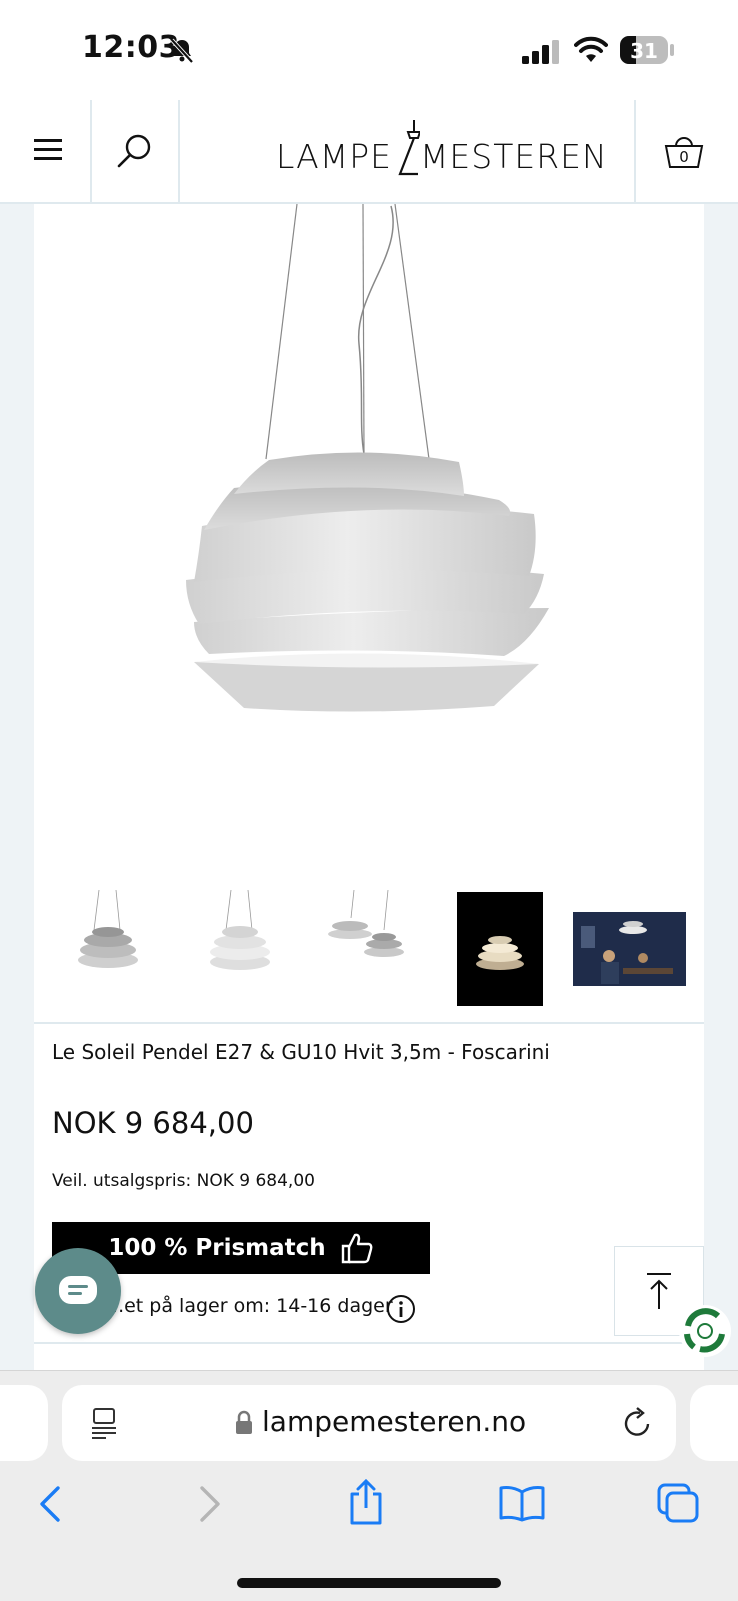 Image resolution: width=738 pixels, height=1601 pixels. Describe the element at coordinates (182, 51) in the screenshot. I see `silent-bell-icon` at that location.